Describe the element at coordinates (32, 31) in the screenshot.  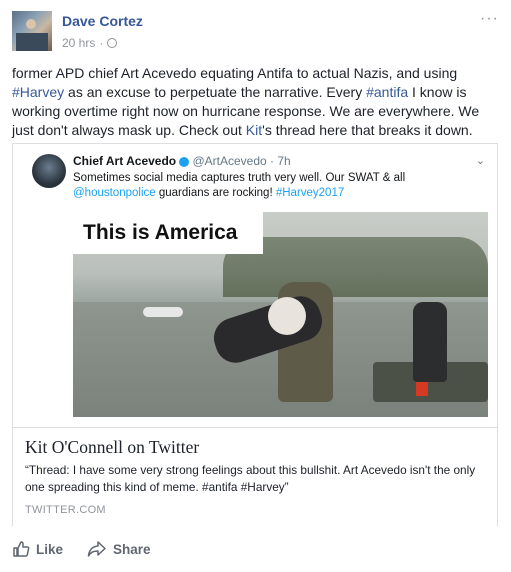
I see `author-avatar` at that location.